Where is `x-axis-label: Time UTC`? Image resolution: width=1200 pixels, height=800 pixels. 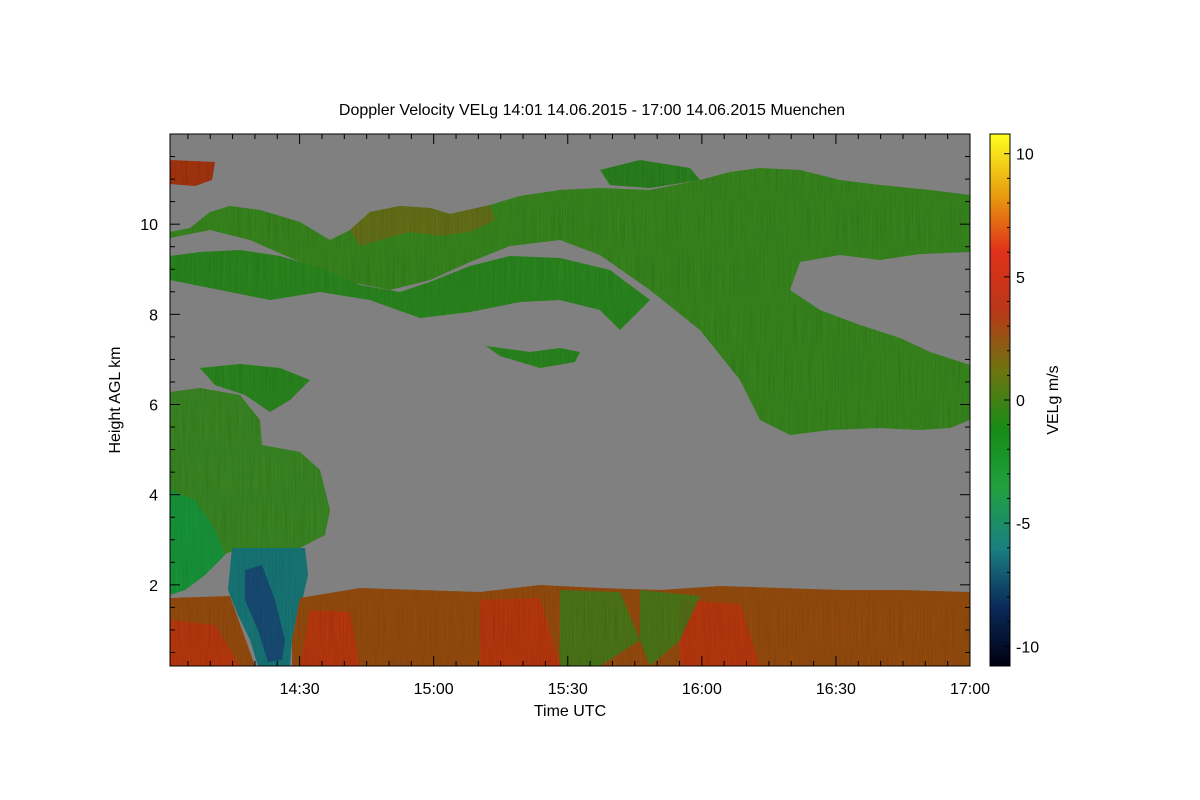
x-axis-label: Time UTC is located at coordinates (570, 711).